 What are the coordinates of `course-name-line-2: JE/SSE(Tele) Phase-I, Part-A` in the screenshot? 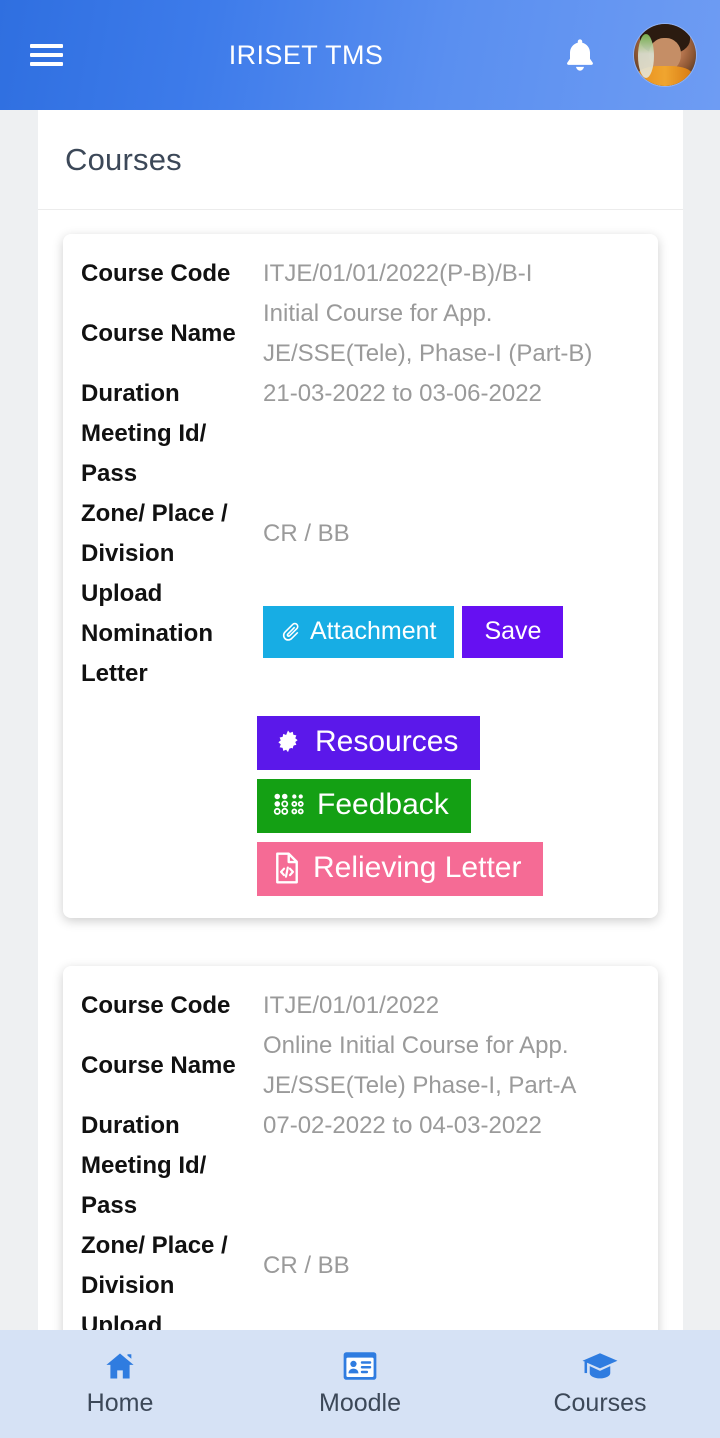 It's located at (420, 1085).